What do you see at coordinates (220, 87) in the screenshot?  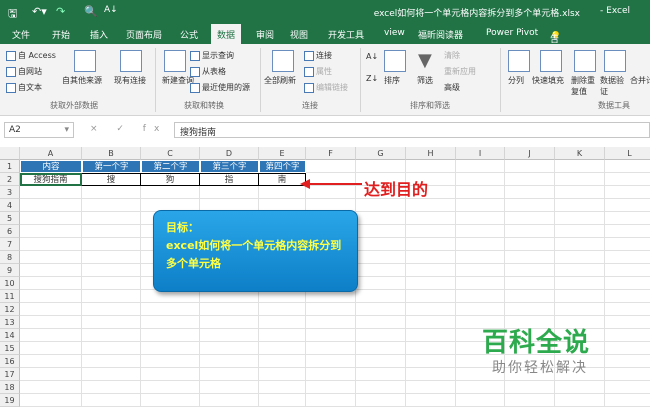 I see `recent-sources-button: 最近使用的源` at bounding box center [220, 87].